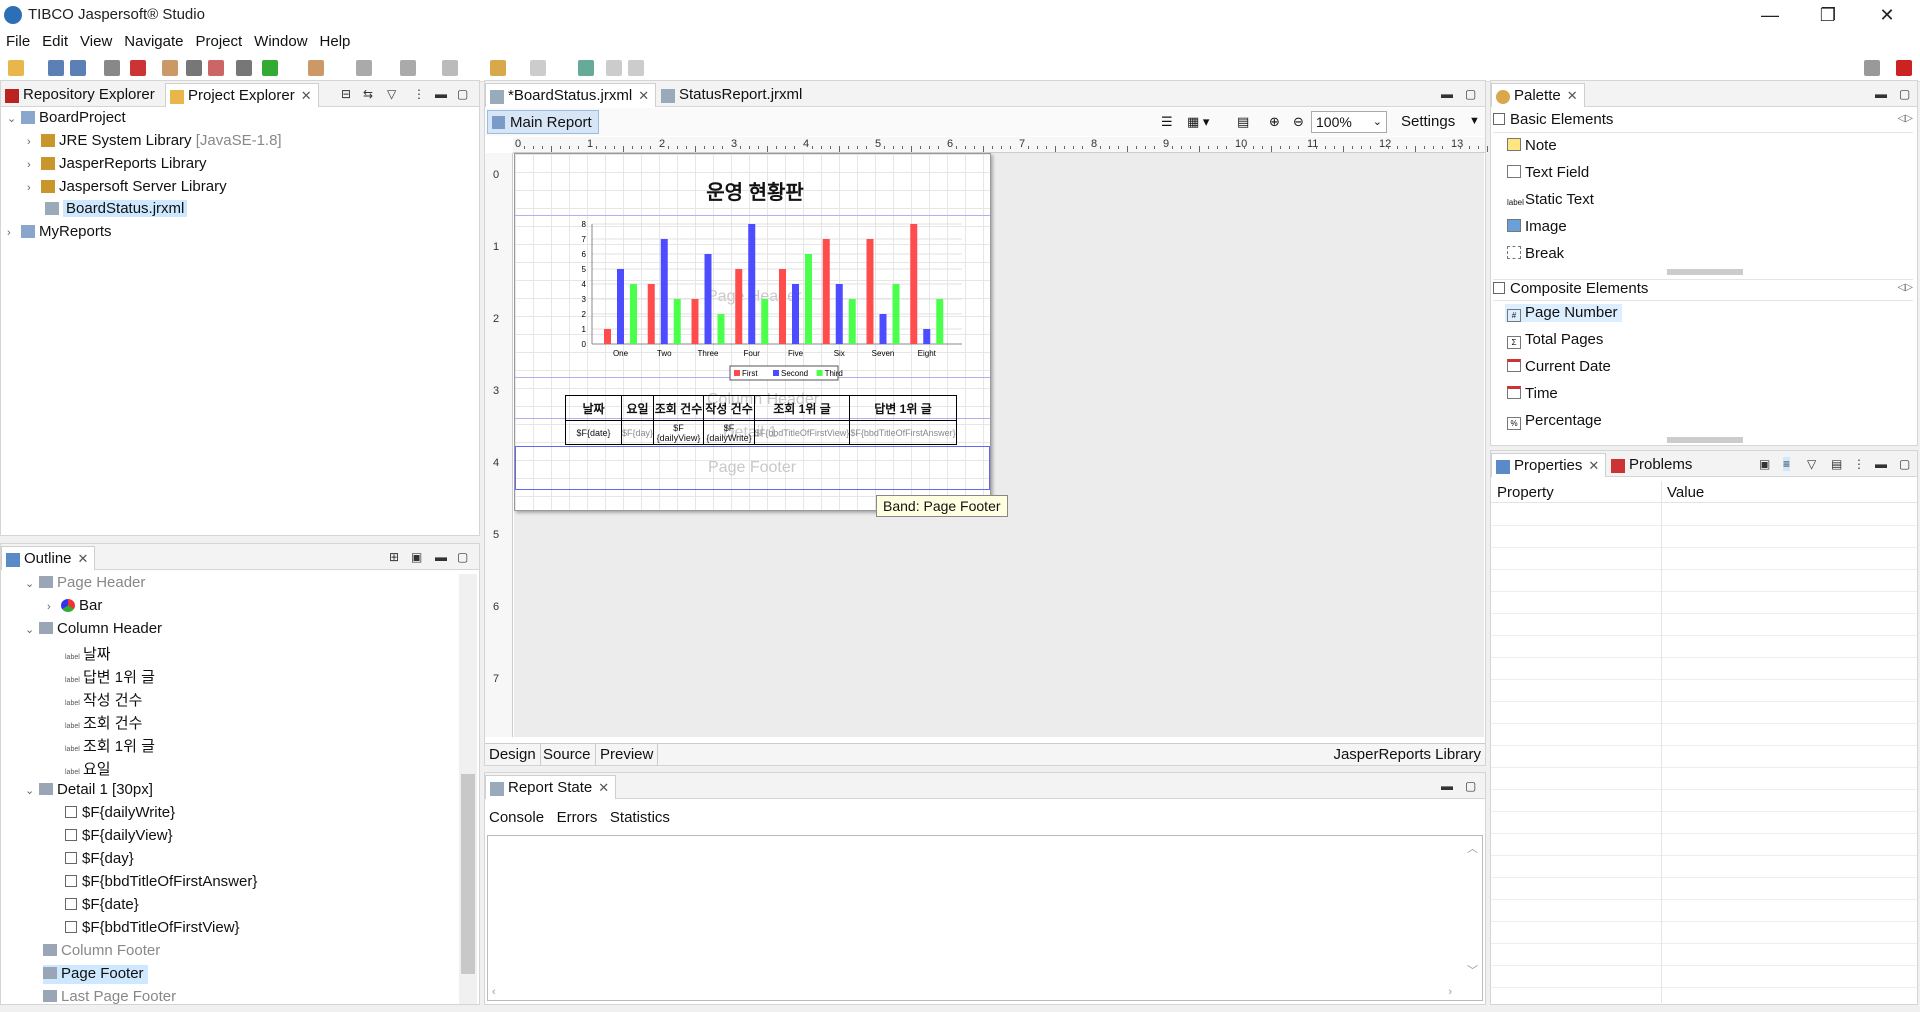  I want to click on last-edit-icon, so click(450, 68).